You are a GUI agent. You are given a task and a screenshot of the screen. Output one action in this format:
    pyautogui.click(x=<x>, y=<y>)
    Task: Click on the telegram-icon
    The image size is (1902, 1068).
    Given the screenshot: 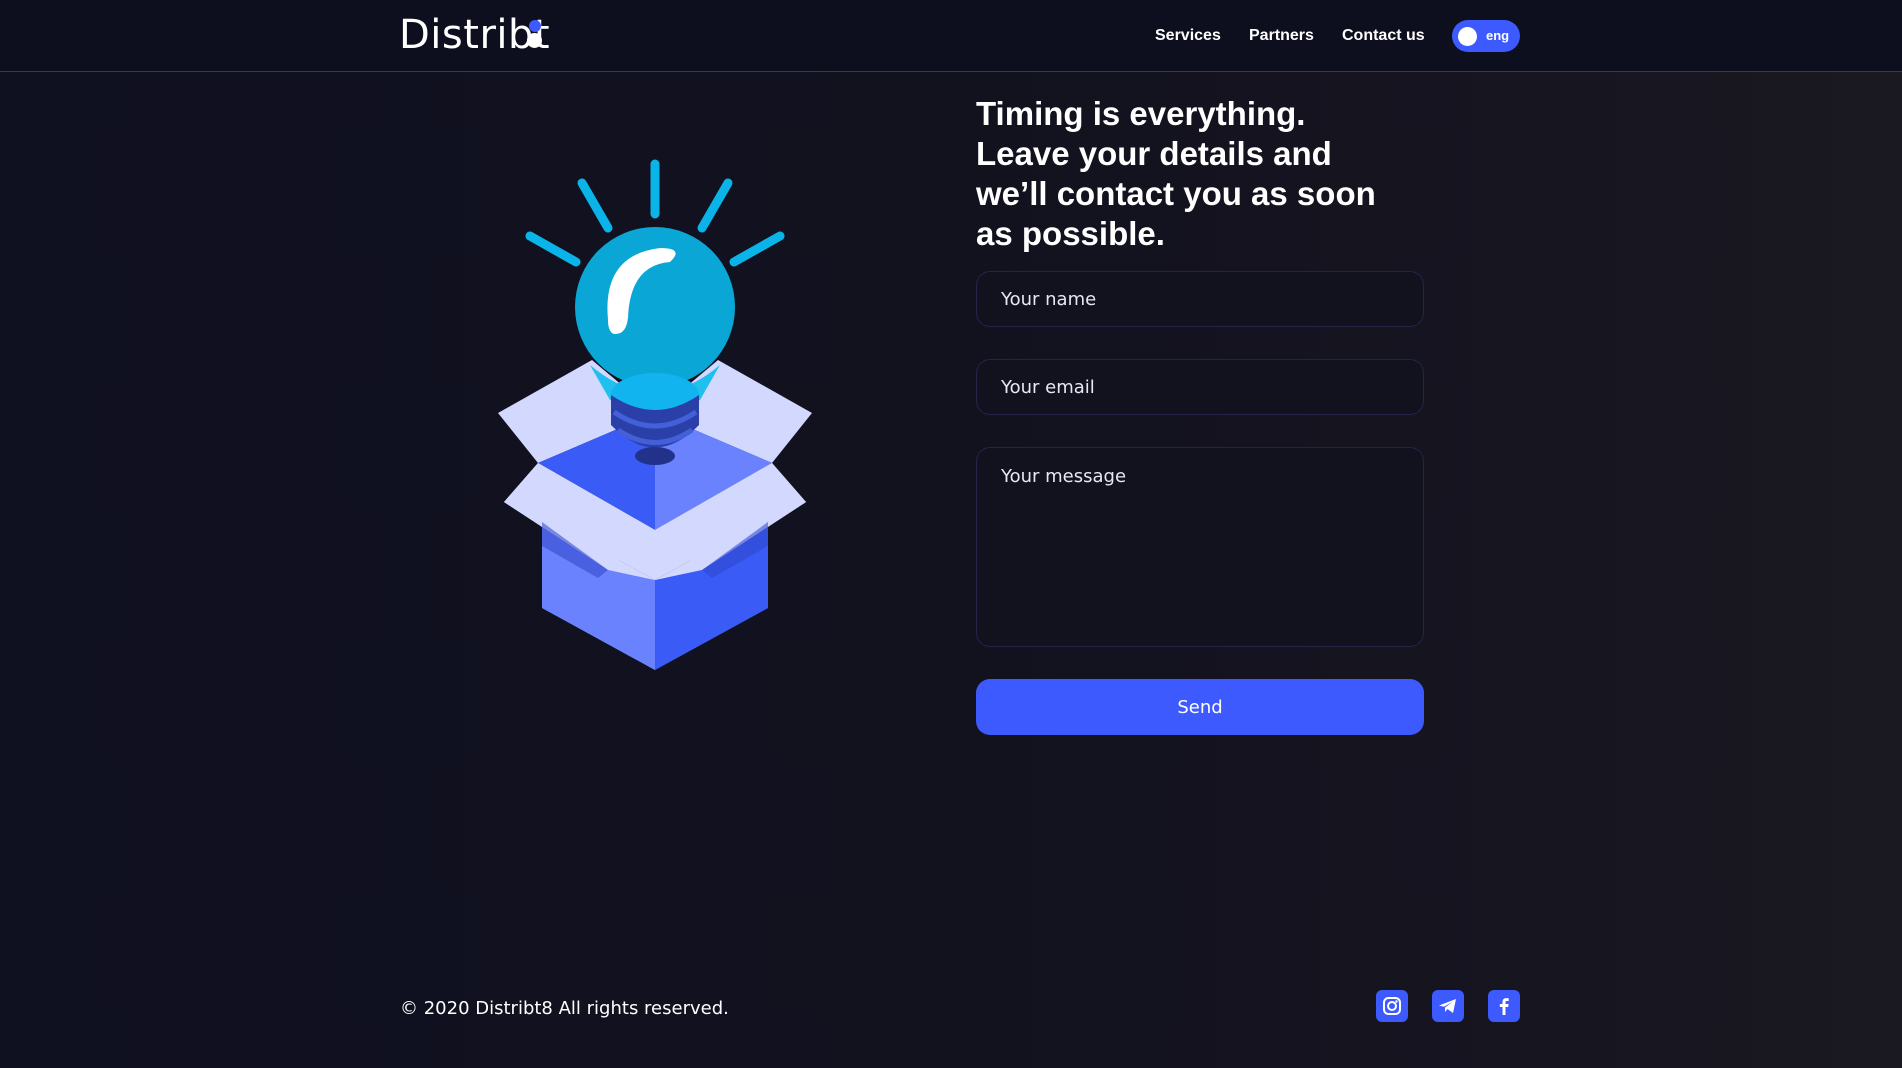 What is the action you would take?
    pyautogui.click(x=1448, y=1006)
    